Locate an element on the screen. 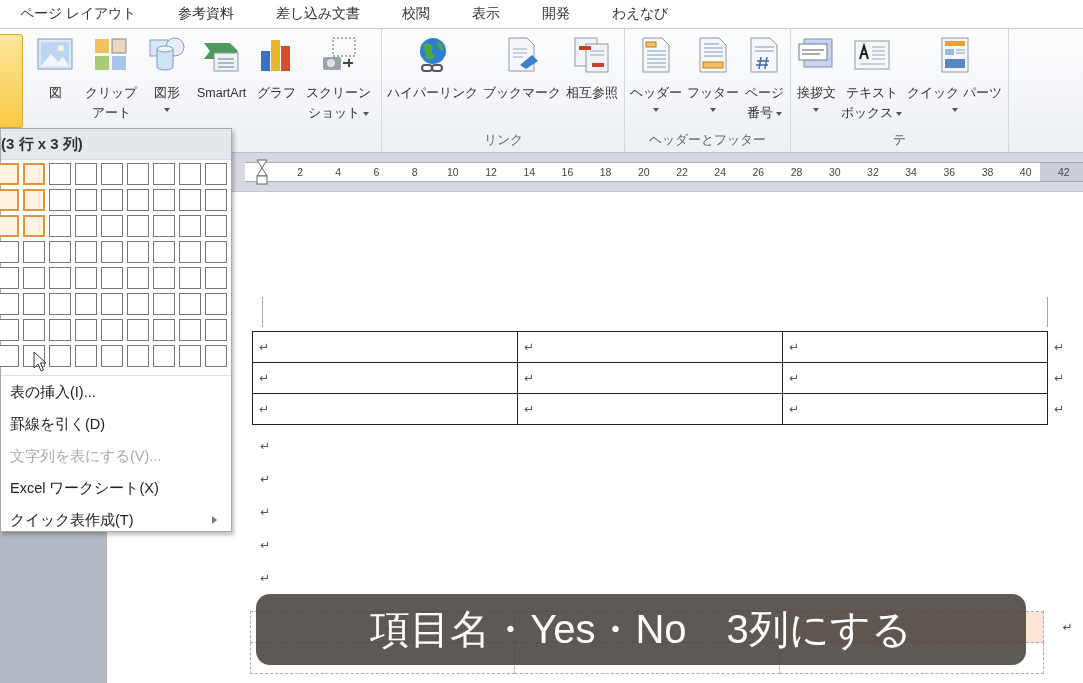 The height and width of the screenshot is (683, 1083). ribbon-tab: 差し込み文書 is located at coordinates (317, 14).